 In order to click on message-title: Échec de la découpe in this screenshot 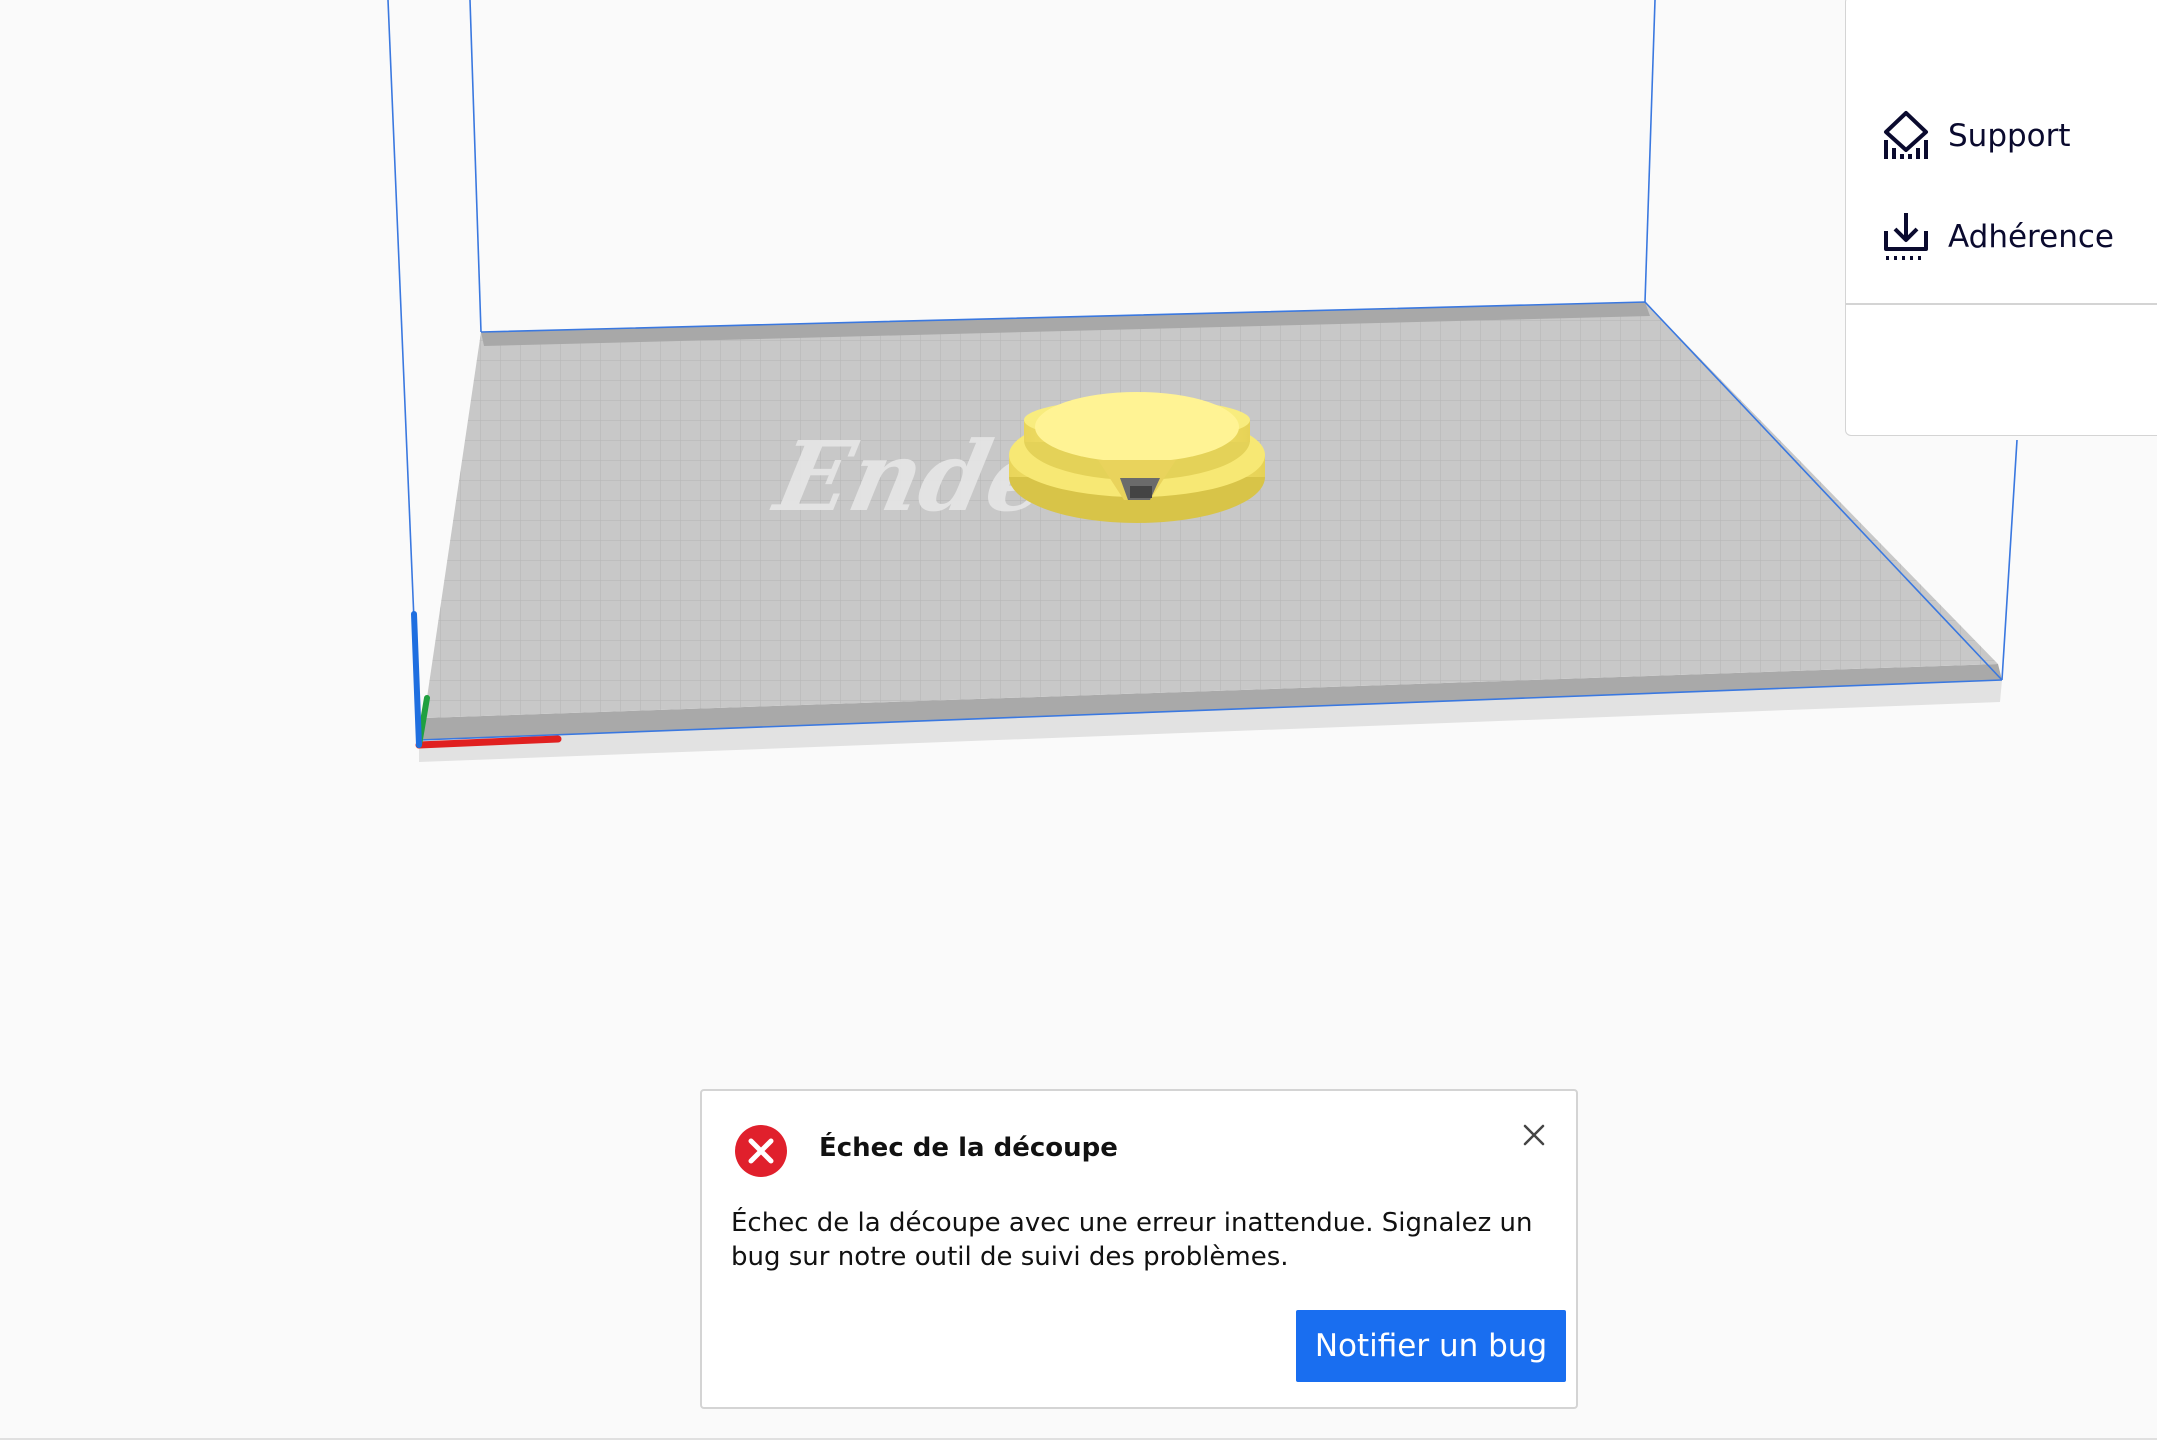, I will do `click(968, 1148)`.